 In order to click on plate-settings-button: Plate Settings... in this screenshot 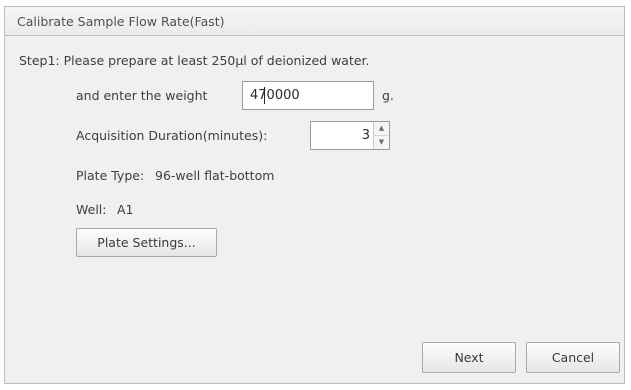, I will do `click(146, 242)`.